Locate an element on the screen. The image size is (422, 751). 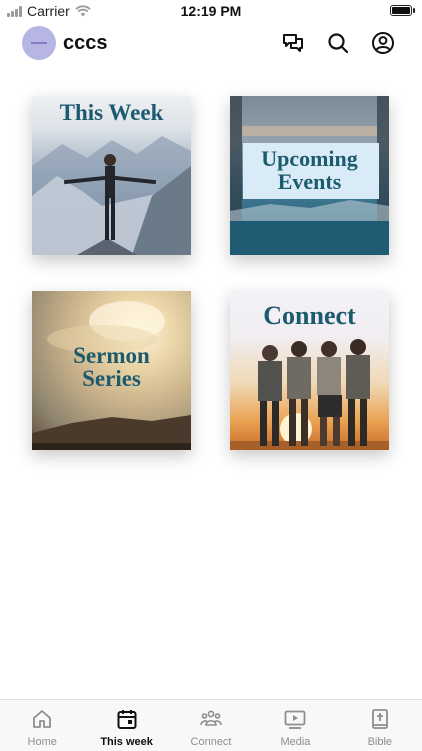
tab-connect: Connect is located at coordinates (211, 725).